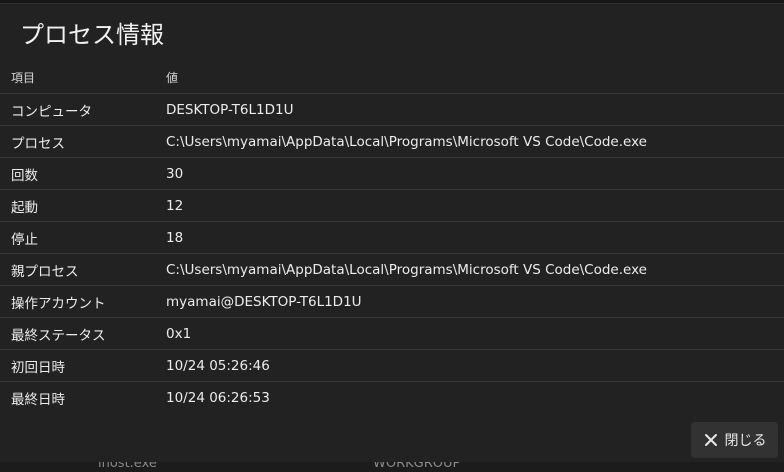  I want to click on row-value: myamai@DESKTOP-T6L1D1U, so click(264, 301).